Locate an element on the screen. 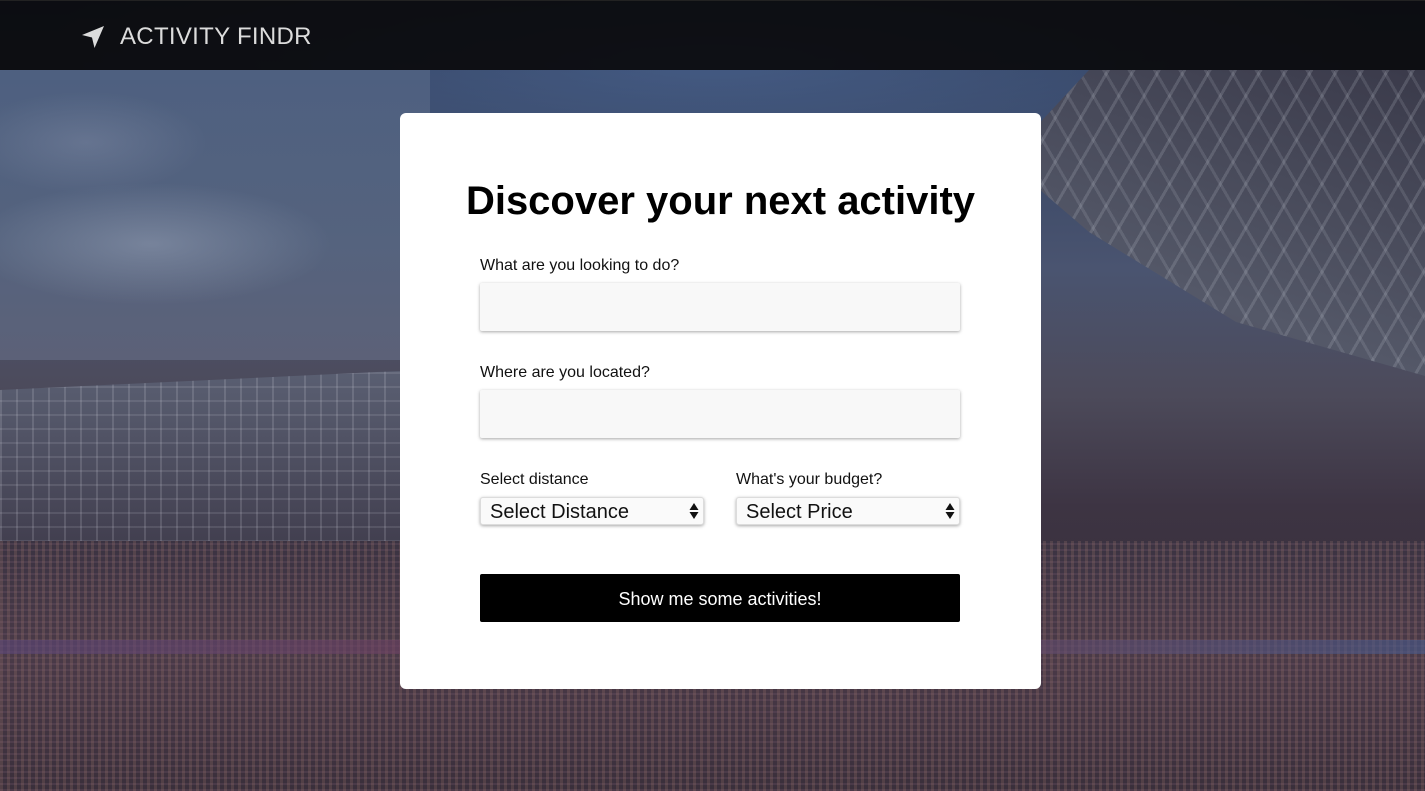 The image size is (1425, 791). activity-input is located at coordinates (720, 307).